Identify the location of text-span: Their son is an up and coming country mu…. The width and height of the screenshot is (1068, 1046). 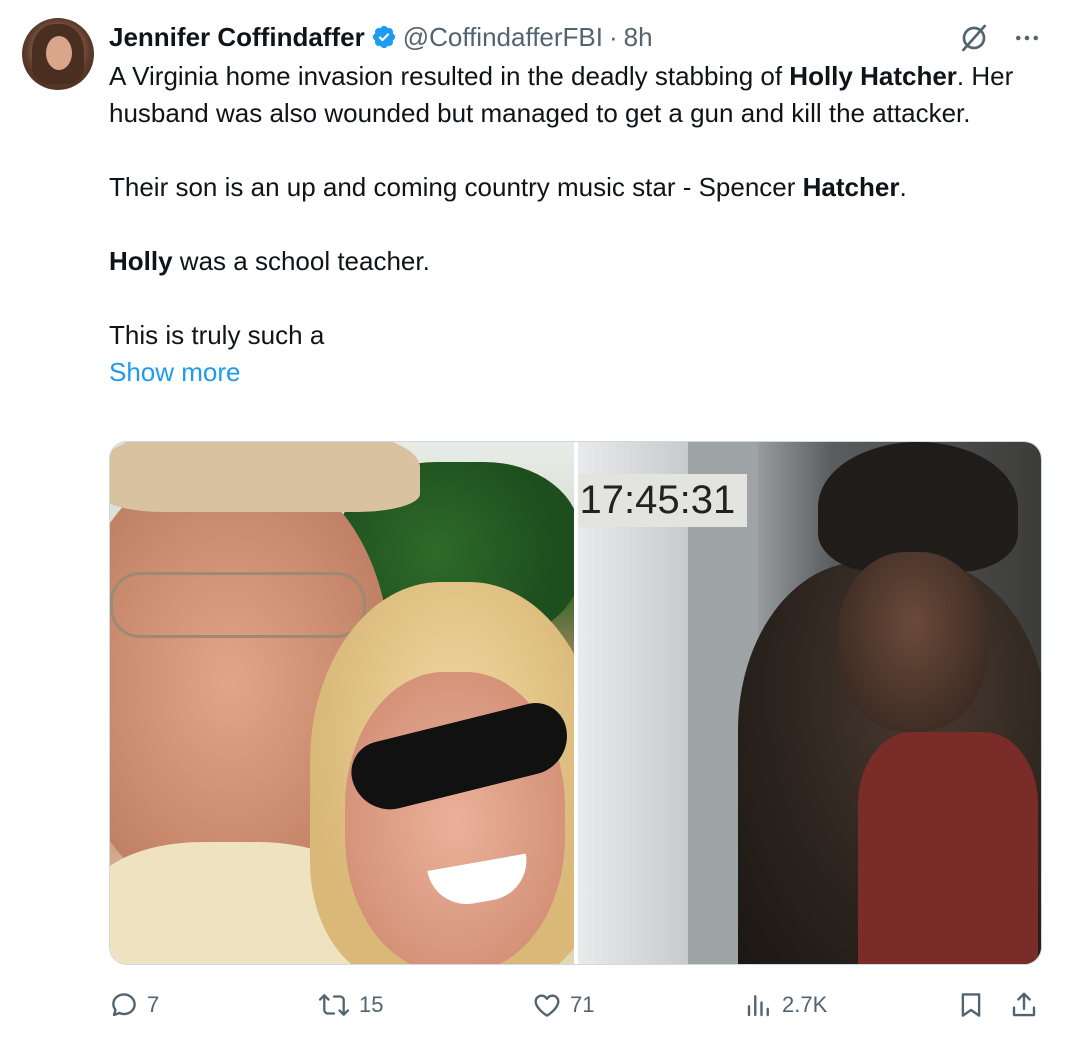
(456, 187).